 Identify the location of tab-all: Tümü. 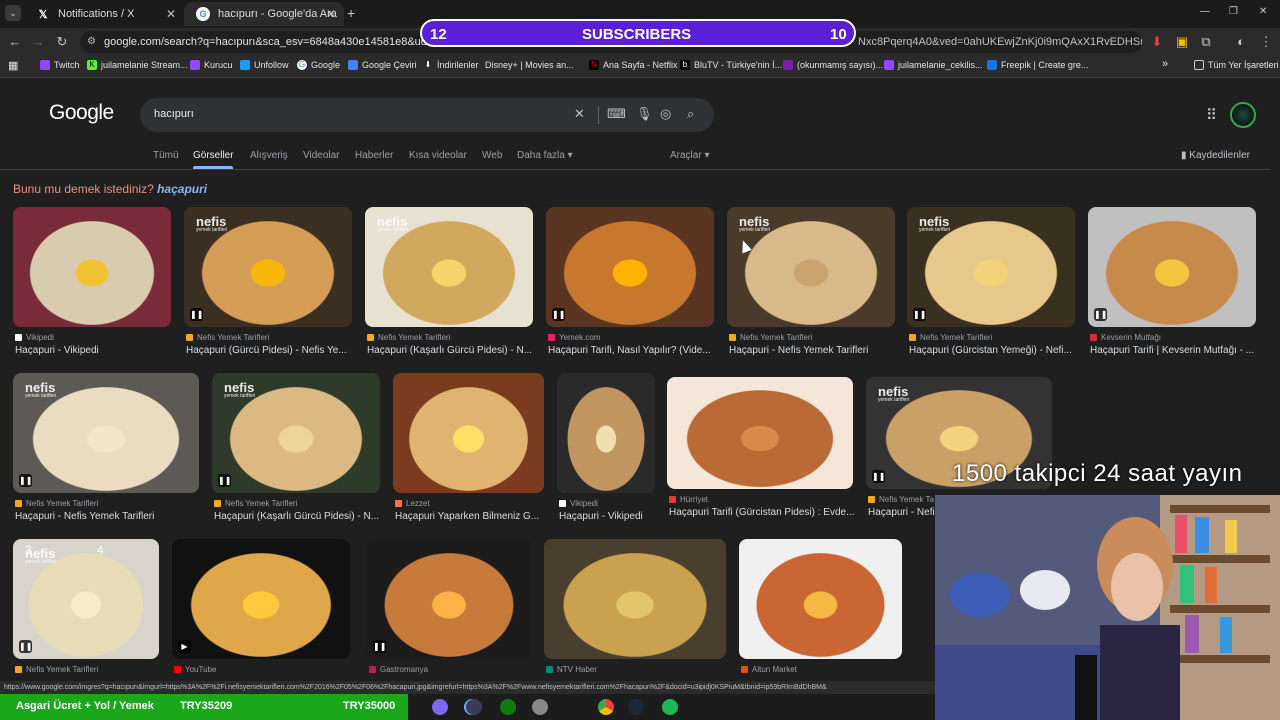
(166, 155).